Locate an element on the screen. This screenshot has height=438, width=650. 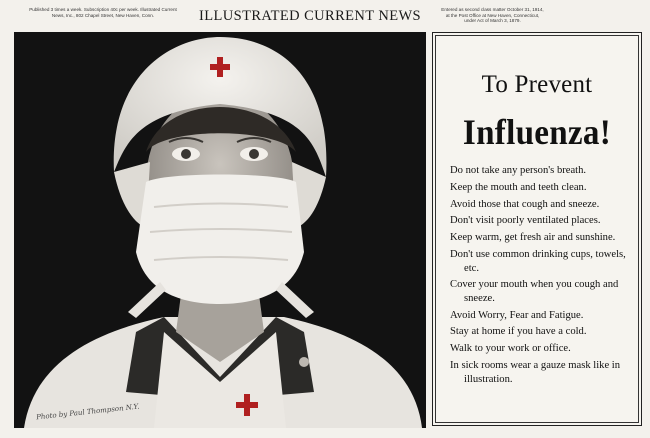
advice-item: Do not take any person's breath. is located at coordinates (518, 170).